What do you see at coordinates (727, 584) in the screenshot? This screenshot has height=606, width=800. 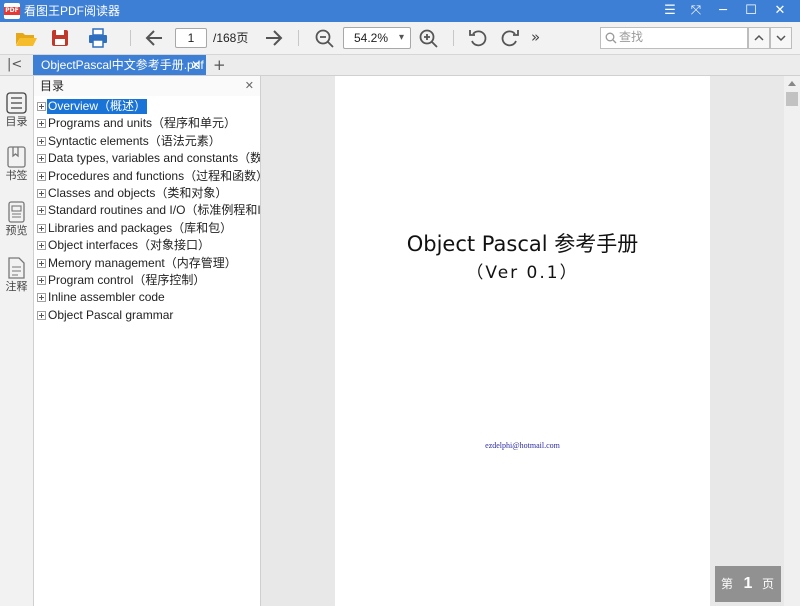 I see `page-indicator-prefix: 第` at bounding box center [727, 584].